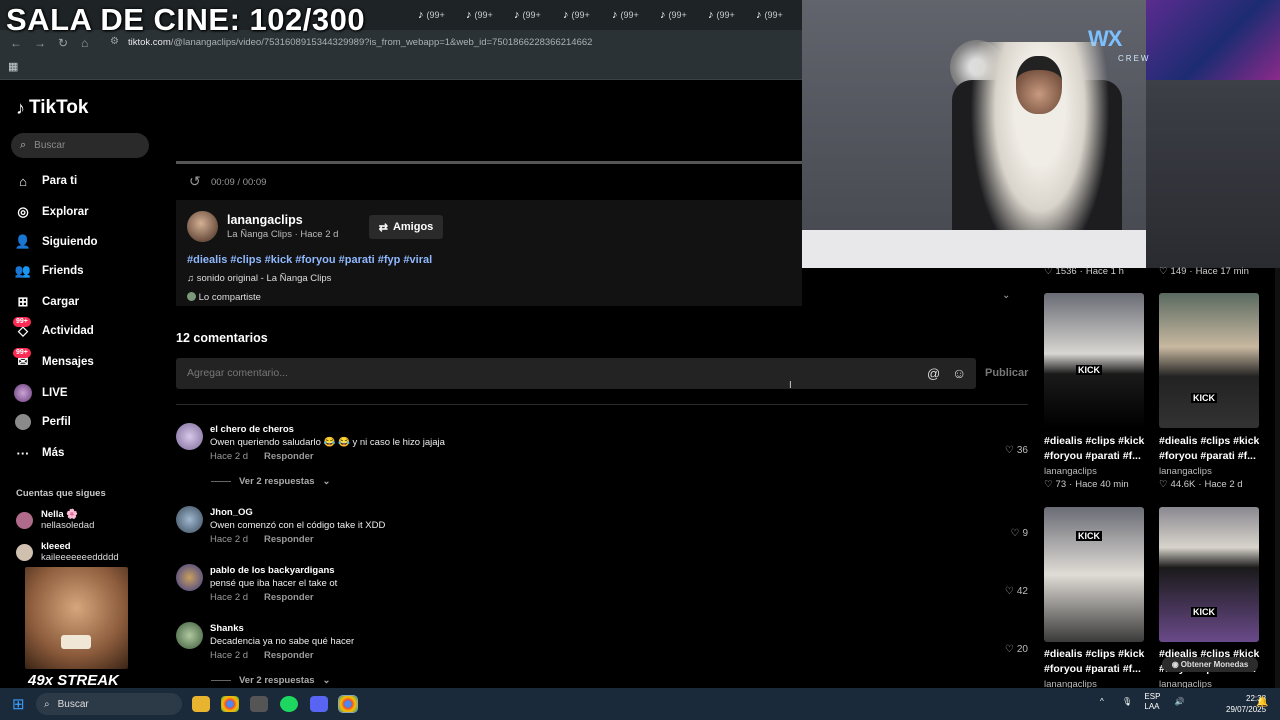 This screenshot has height=720, width=1280. I want to click on home-icon: ⌂, so click(23, 181).